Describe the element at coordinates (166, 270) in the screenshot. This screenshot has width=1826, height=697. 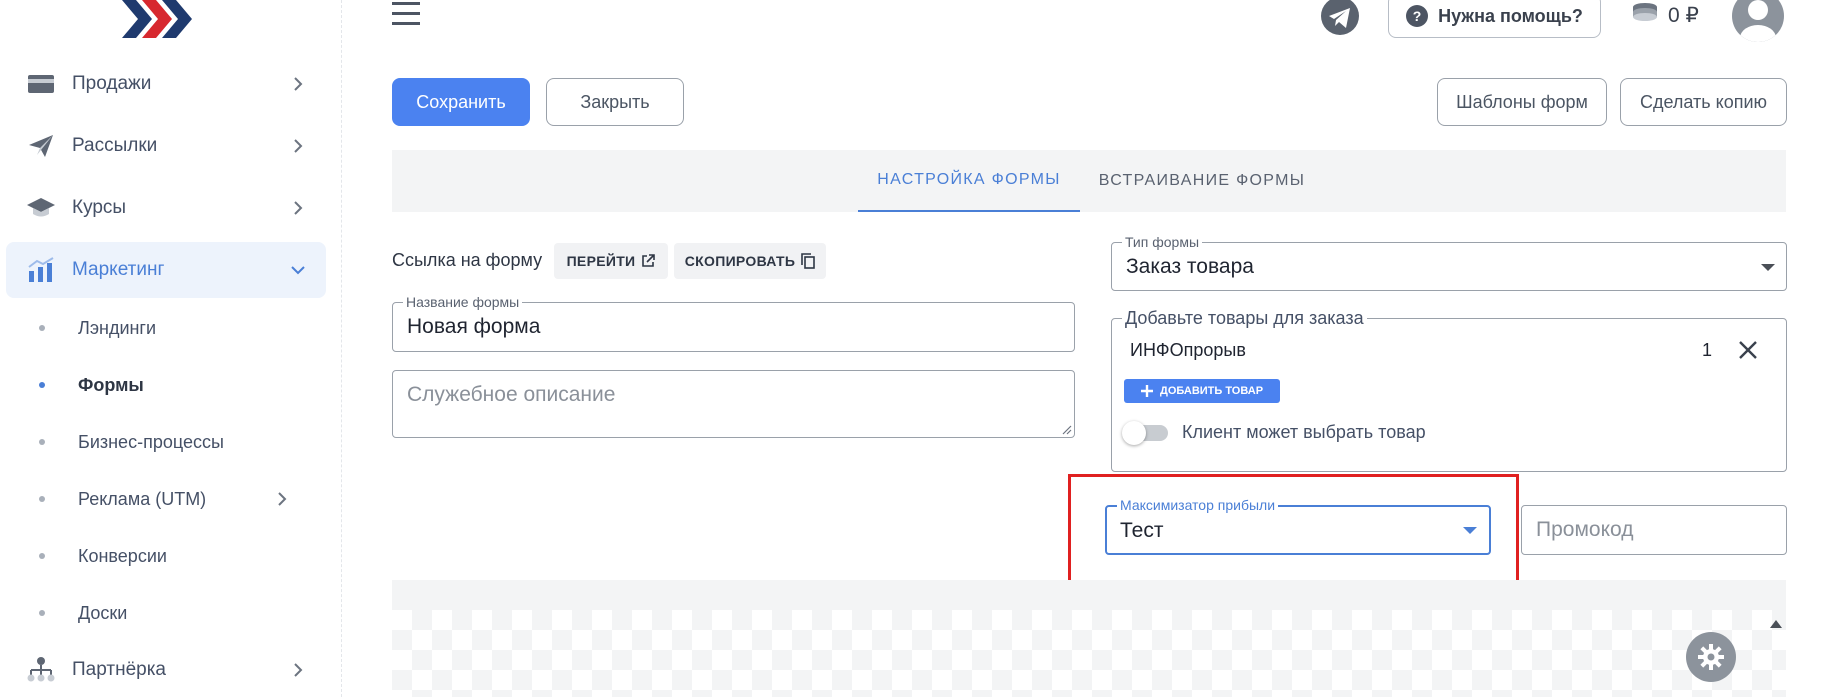
I see `sidebar-item-marketing: Маркетинг` at that location.